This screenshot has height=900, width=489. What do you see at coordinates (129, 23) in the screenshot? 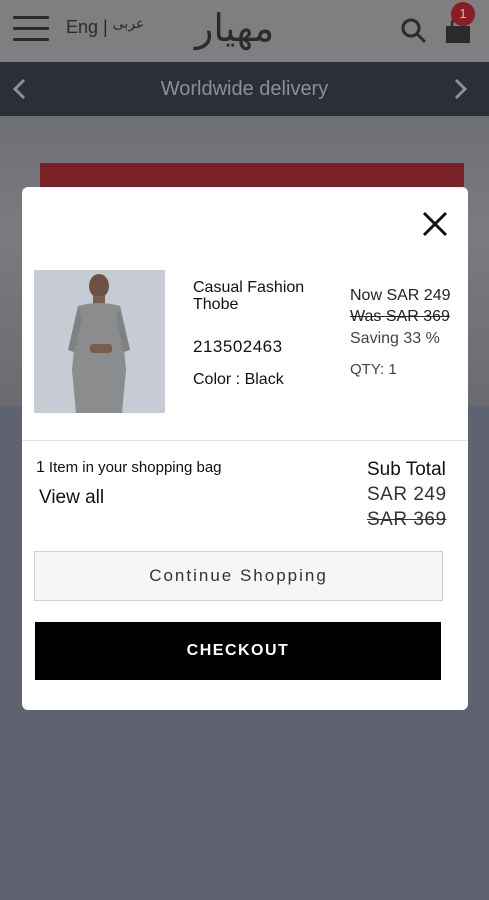
I see `lang-arabic: عربى` at bounding box center [129, 23].